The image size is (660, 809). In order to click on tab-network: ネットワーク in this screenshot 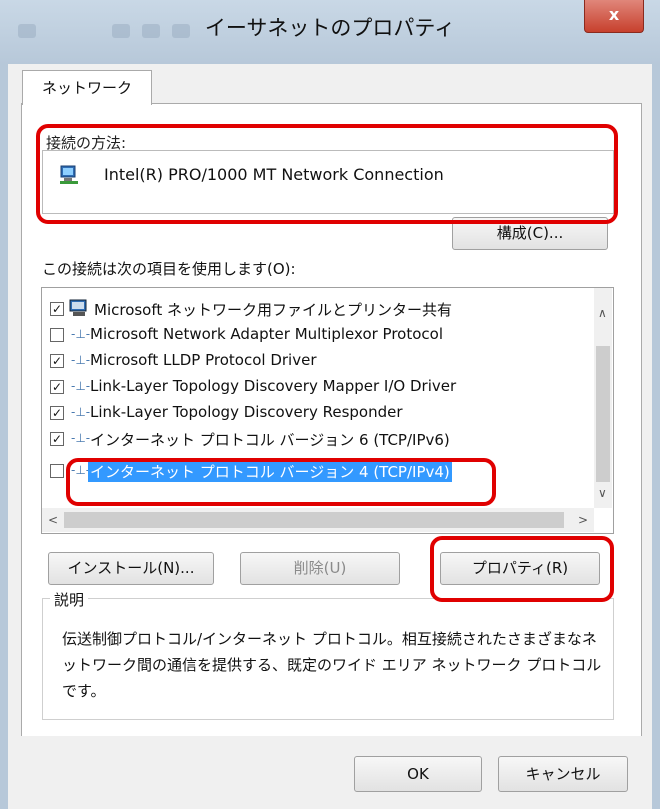, I will do `click(87, 87)`.